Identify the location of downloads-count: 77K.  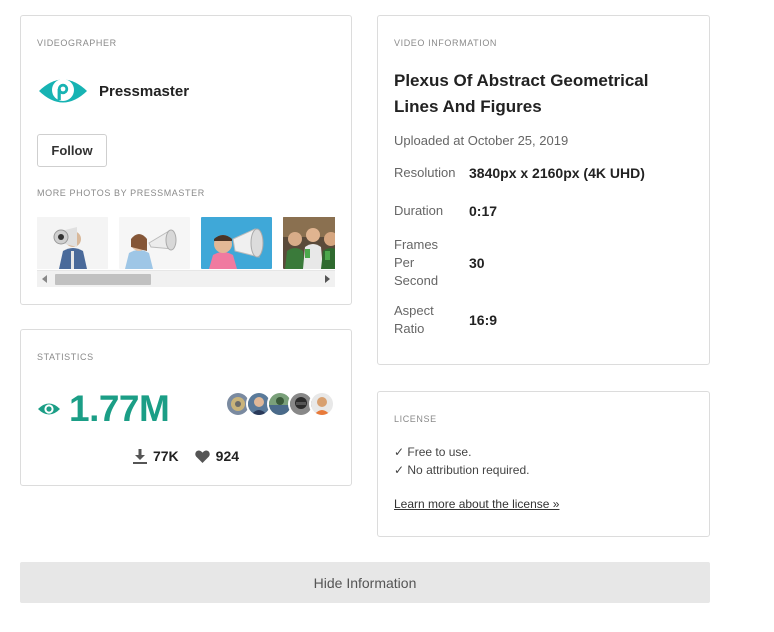
(165, 456).